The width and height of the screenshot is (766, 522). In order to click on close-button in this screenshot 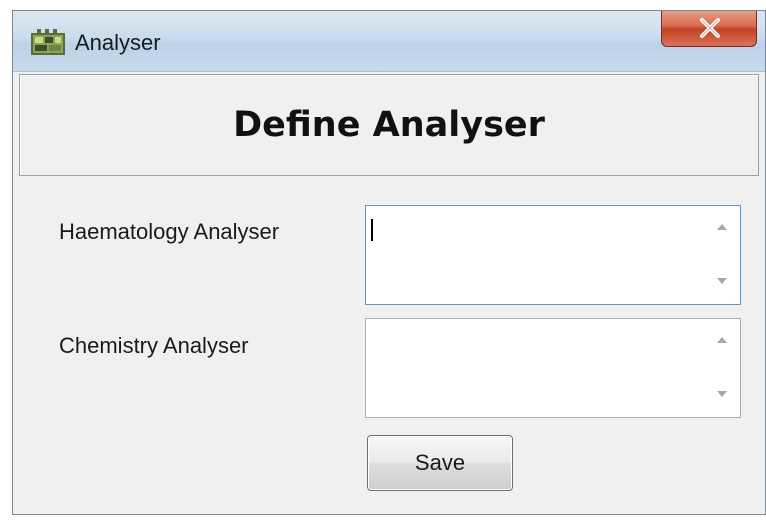, I will do `click(709, 29)`.